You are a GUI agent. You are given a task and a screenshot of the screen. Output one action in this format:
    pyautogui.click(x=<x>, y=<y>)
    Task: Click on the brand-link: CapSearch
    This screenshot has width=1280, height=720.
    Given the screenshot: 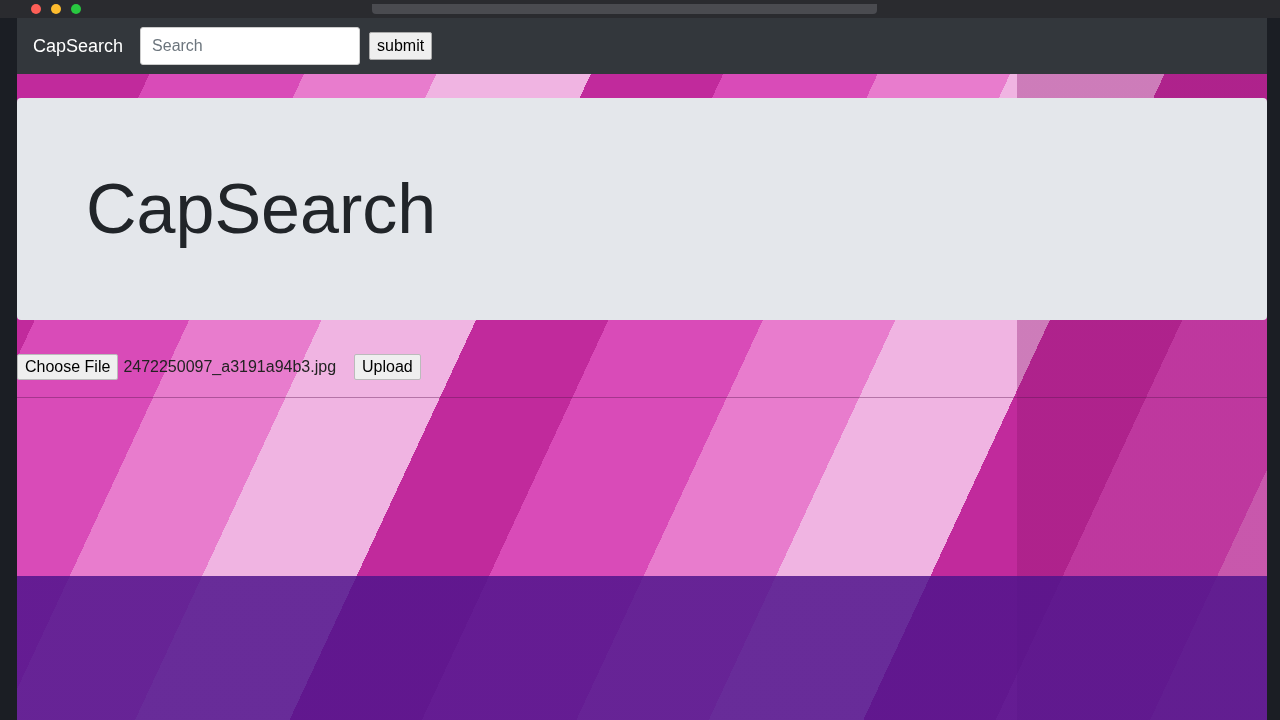 What is the action you would take?
    pyautogui.click(x=78, y=46)
    